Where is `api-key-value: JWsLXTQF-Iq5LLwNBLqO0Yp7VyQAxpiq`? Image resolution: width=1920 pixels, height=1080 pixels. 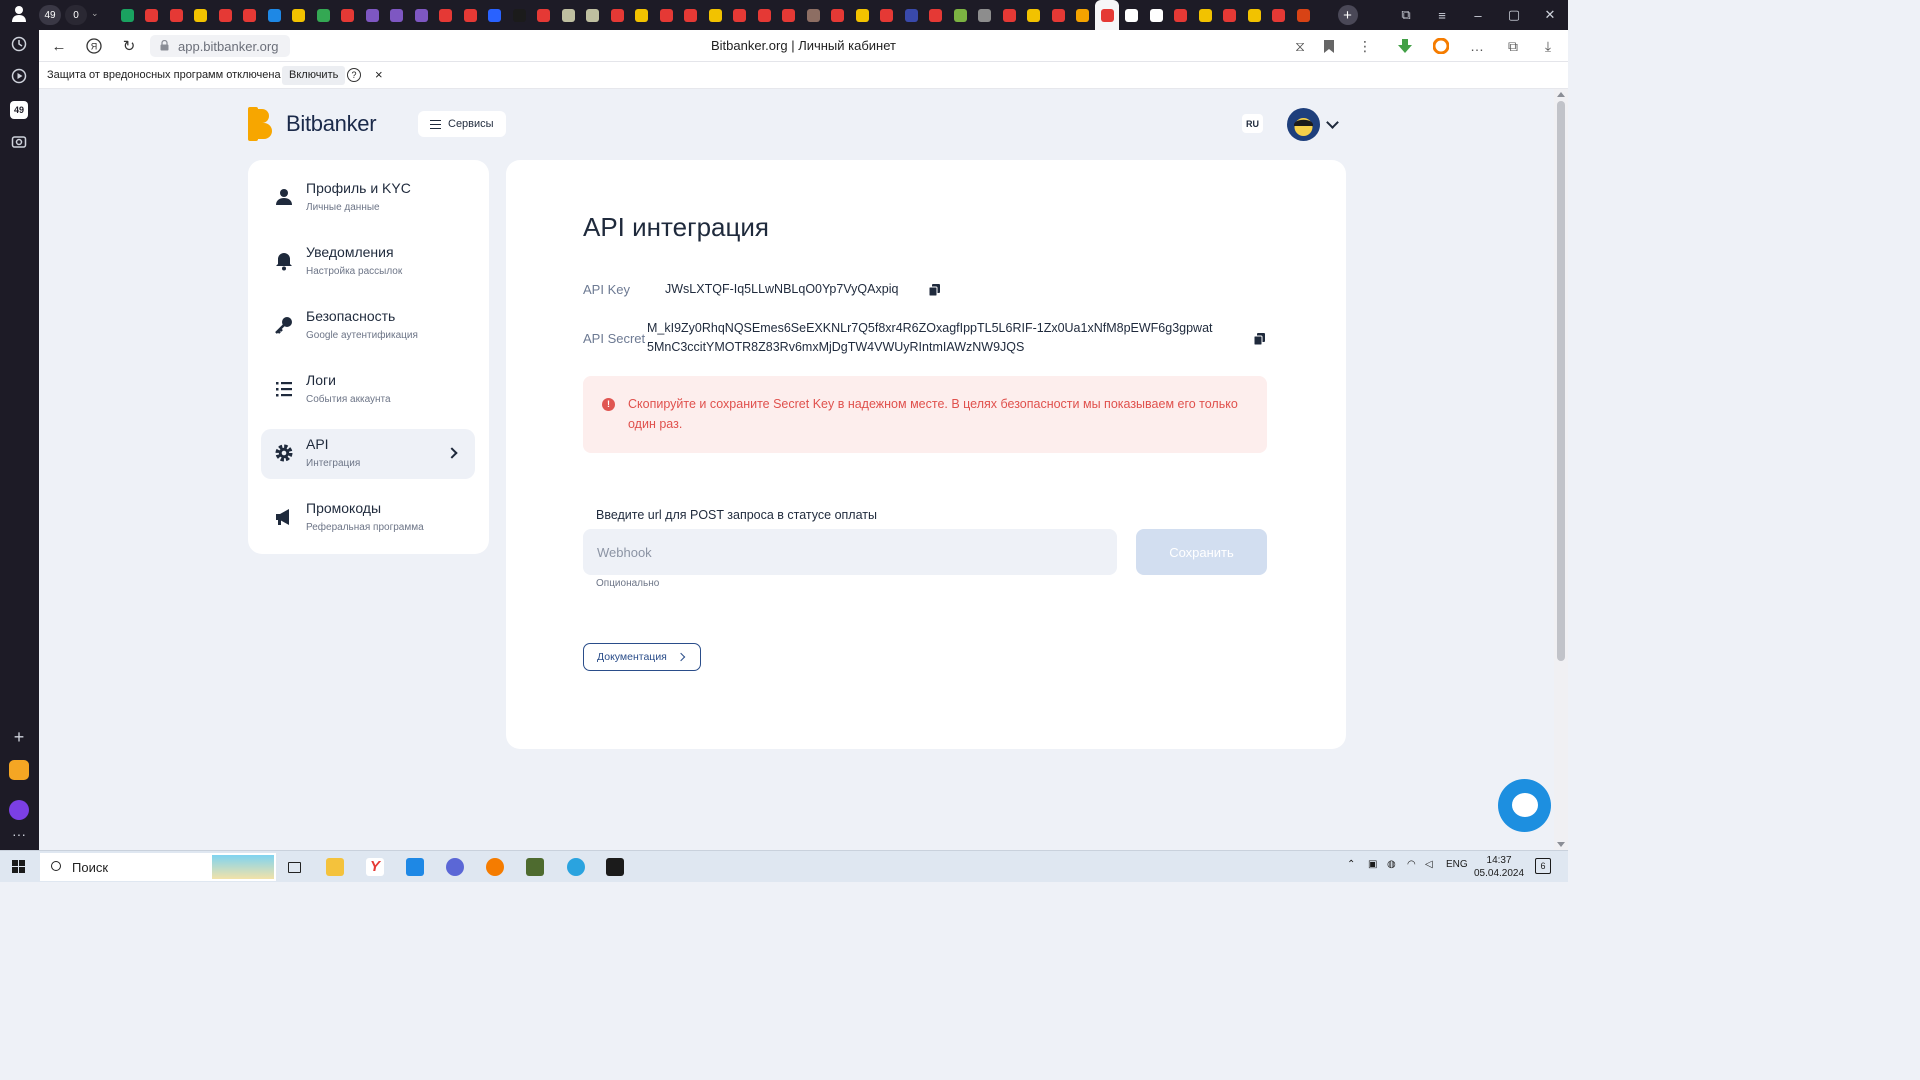 api-key-value: JWsLXTQF-Iq5LLwNBLqO0Yp7VyQAxpiq is located at coordinates (781, 289).